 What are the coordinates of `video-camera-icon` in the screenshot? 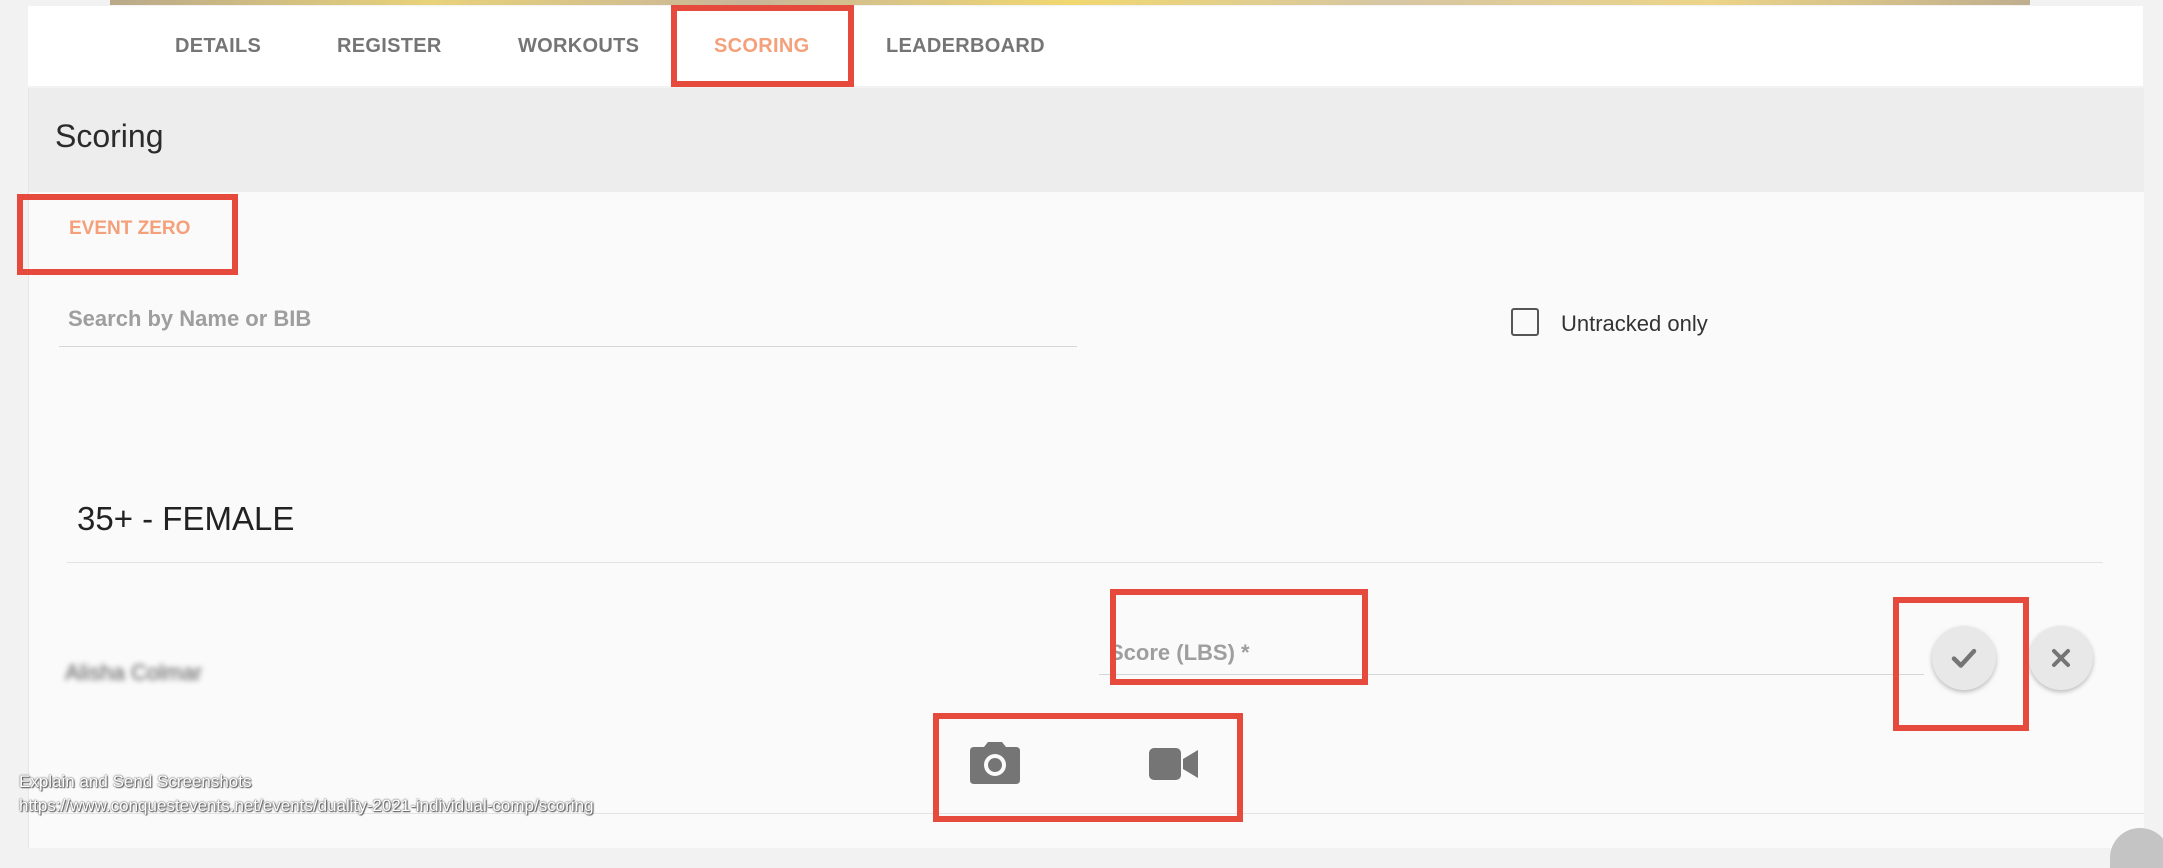 It's located at (1173, 764).